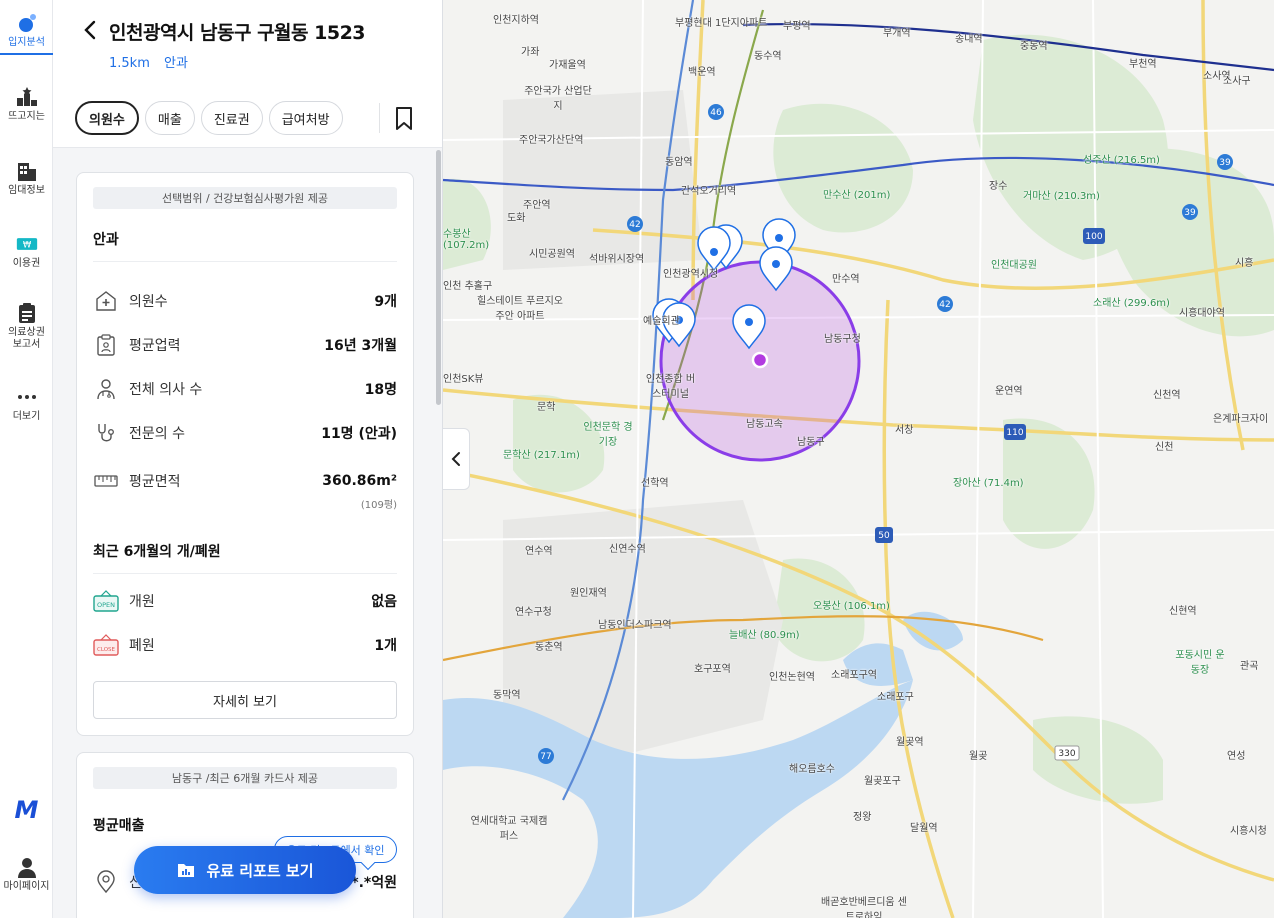 The width and height of the screenshot is (1274, 918). I want to click on map-label: 인천종합 버스터미널, so click(670, 387).